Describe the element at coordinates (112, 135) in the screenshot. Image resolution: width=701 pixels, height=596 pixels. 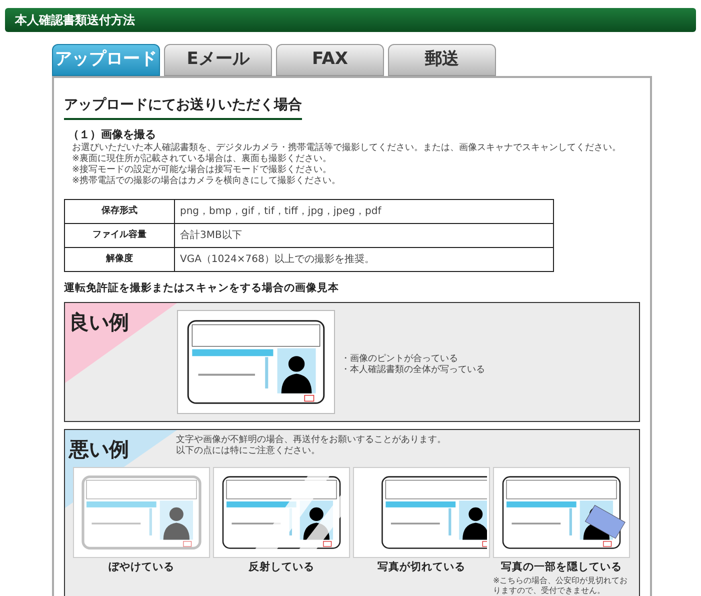
I see `step-title: （１）画像を撮る` at that location.